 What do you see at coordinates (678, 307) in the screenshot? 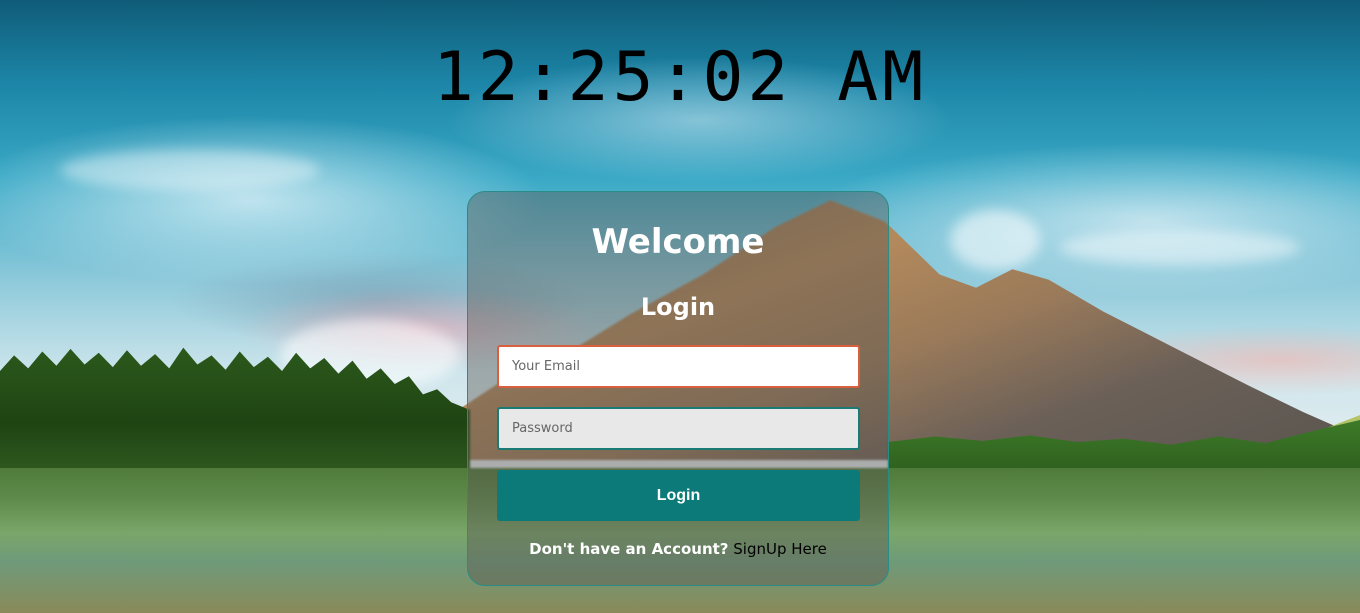
I see `login-heading: Login` at bounding box center [678, 307].